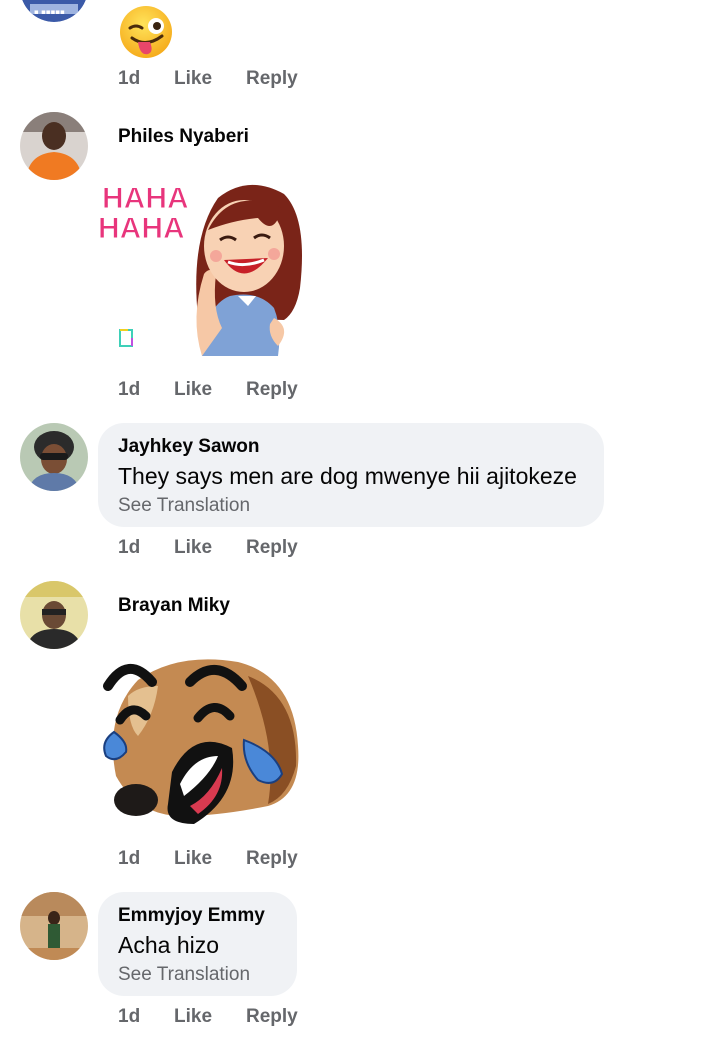  What do you see at coordinates (146, 32) in the screenshot?
I see `sticker-wink-emoji` at bounding box center [146, 32].